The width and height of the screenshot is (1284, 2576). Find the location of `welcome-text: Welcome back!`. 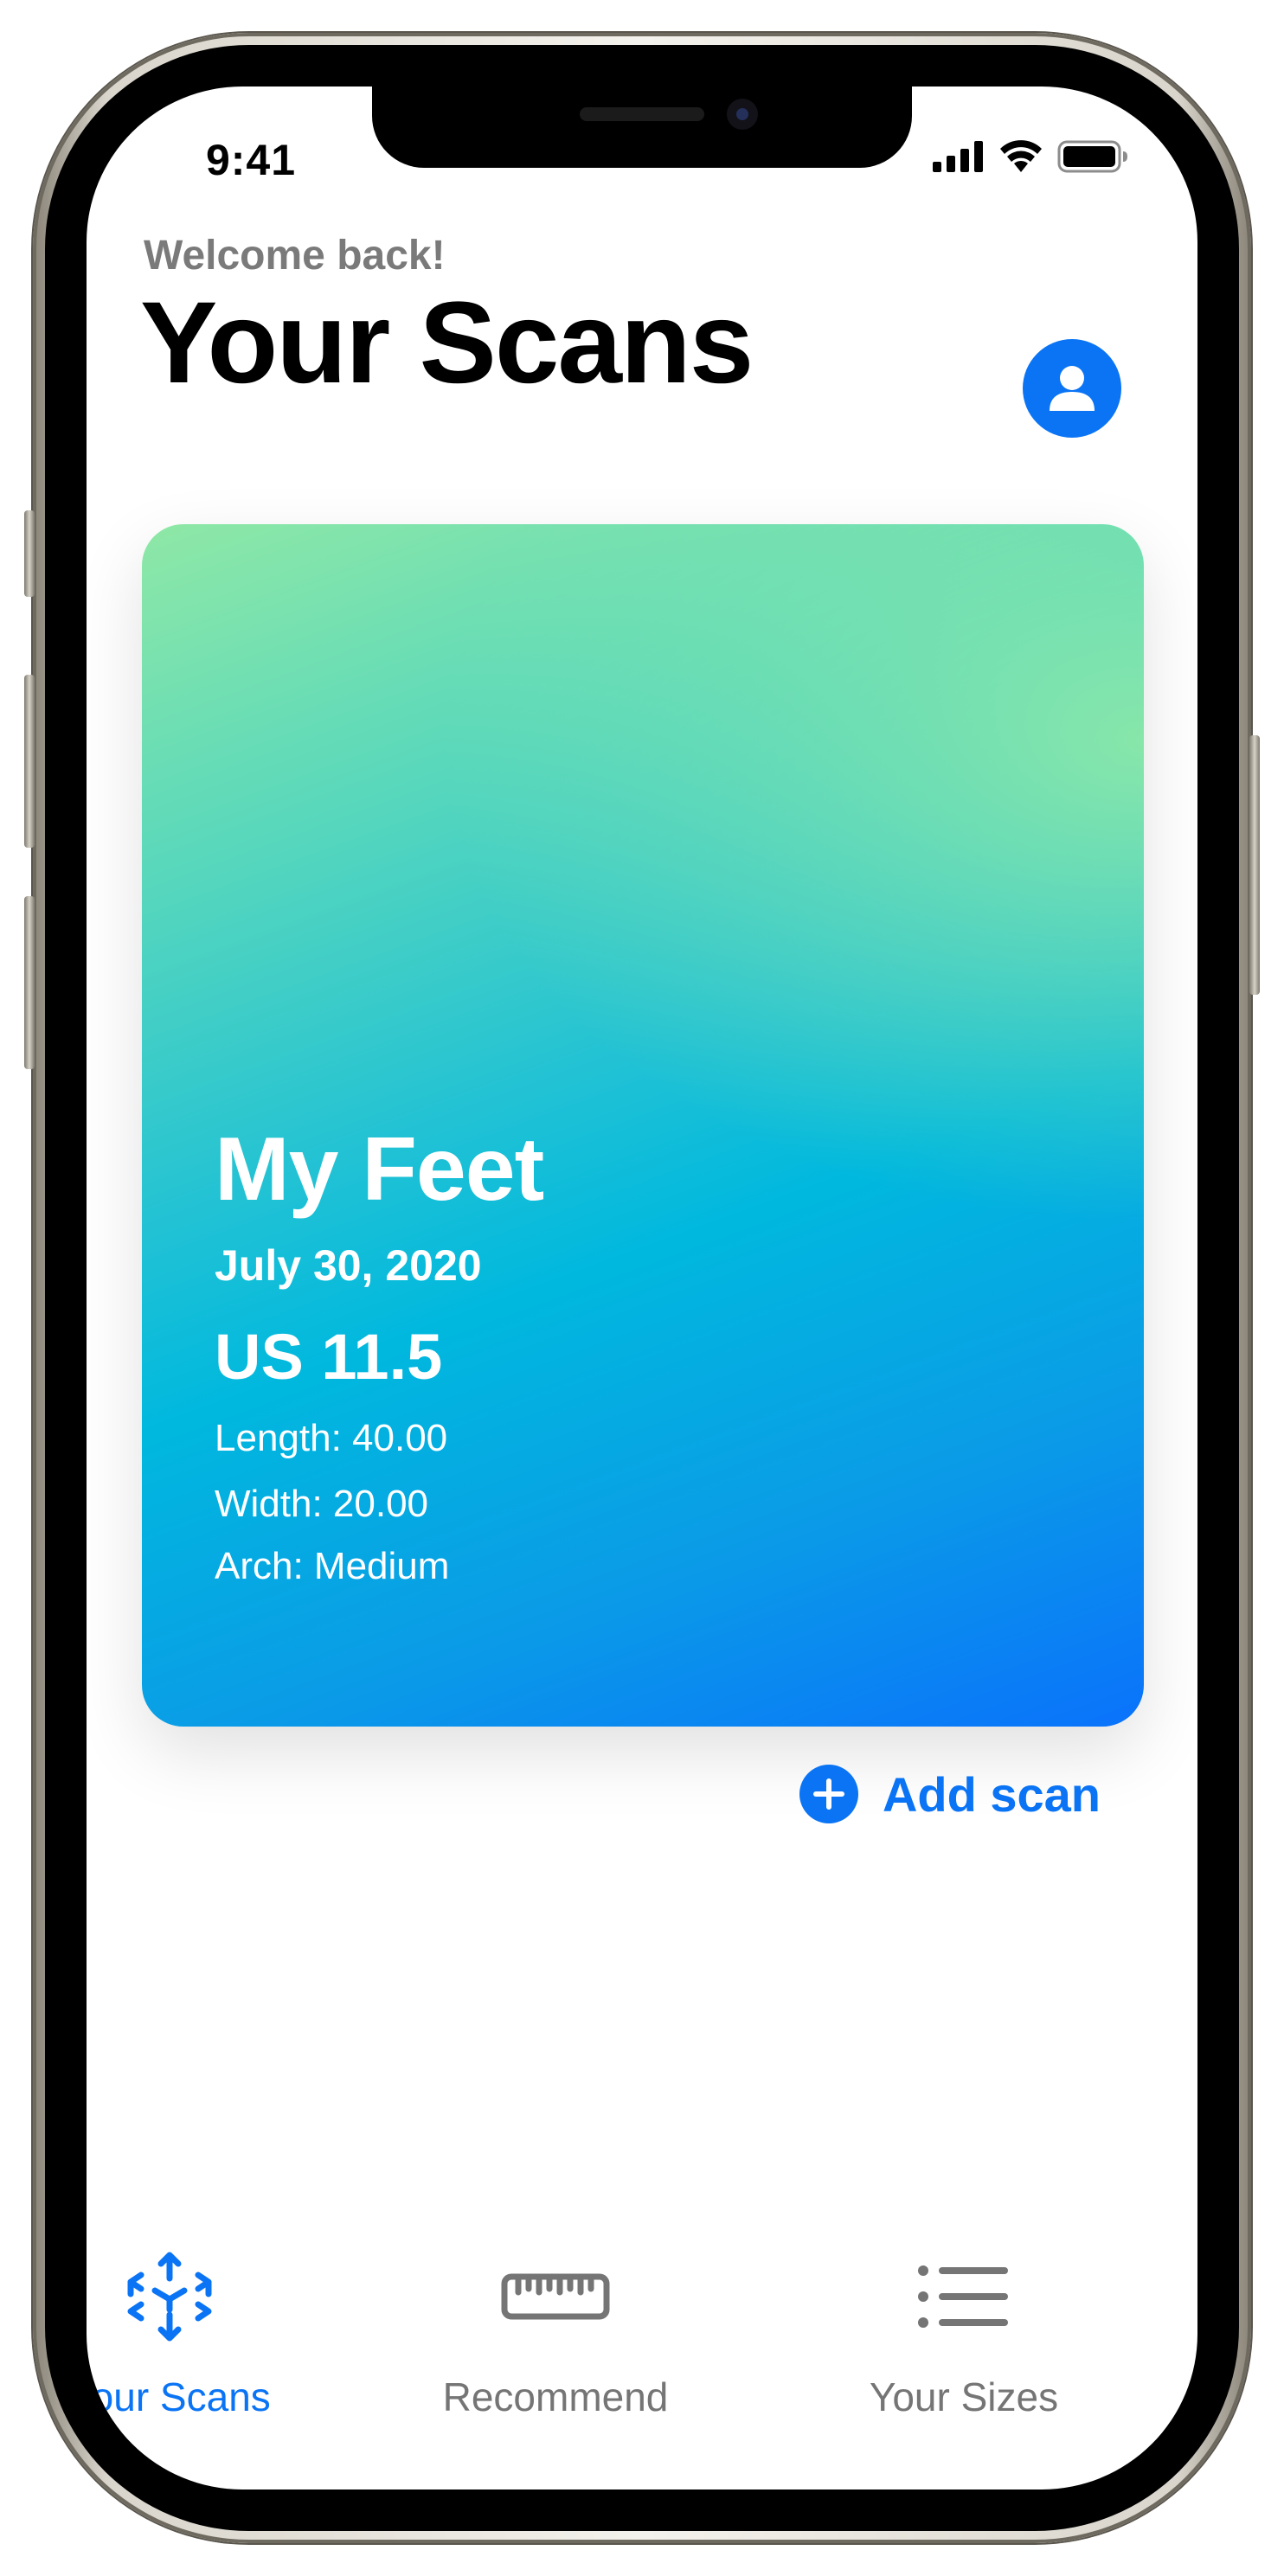

welcome-text: Welcome back! is located at coordinates (295, 256).